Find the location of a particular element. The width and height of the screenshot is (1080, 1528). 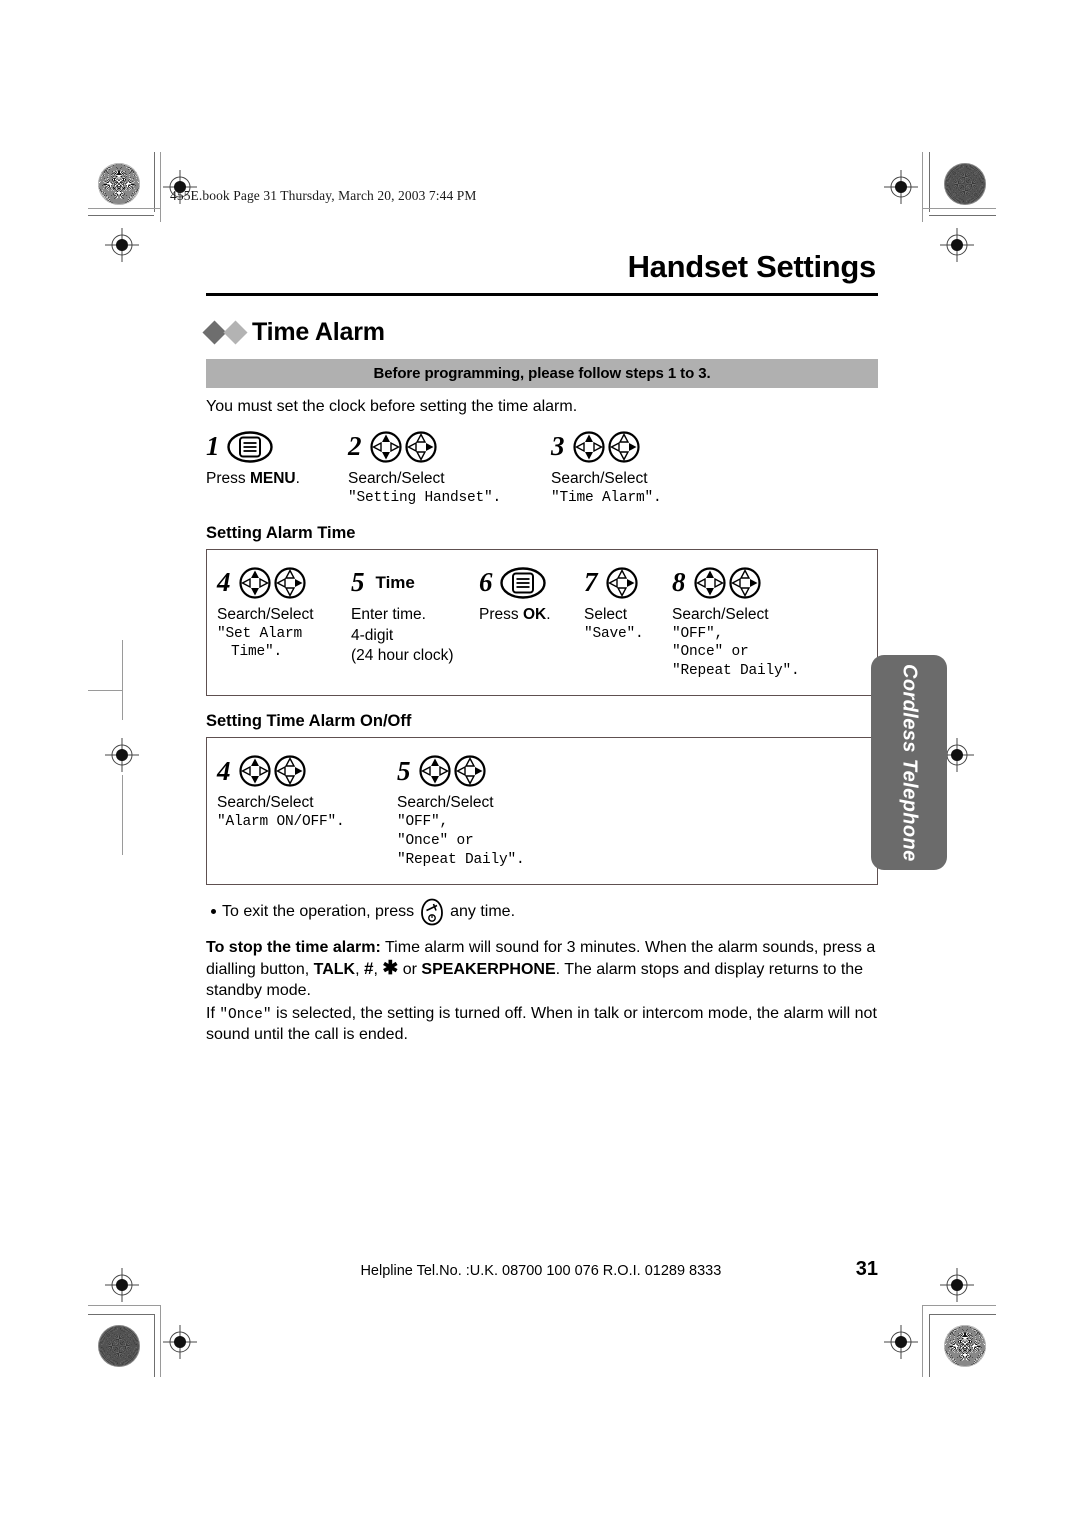

step-caption-bold: OK is located at coordinates (534, 614).